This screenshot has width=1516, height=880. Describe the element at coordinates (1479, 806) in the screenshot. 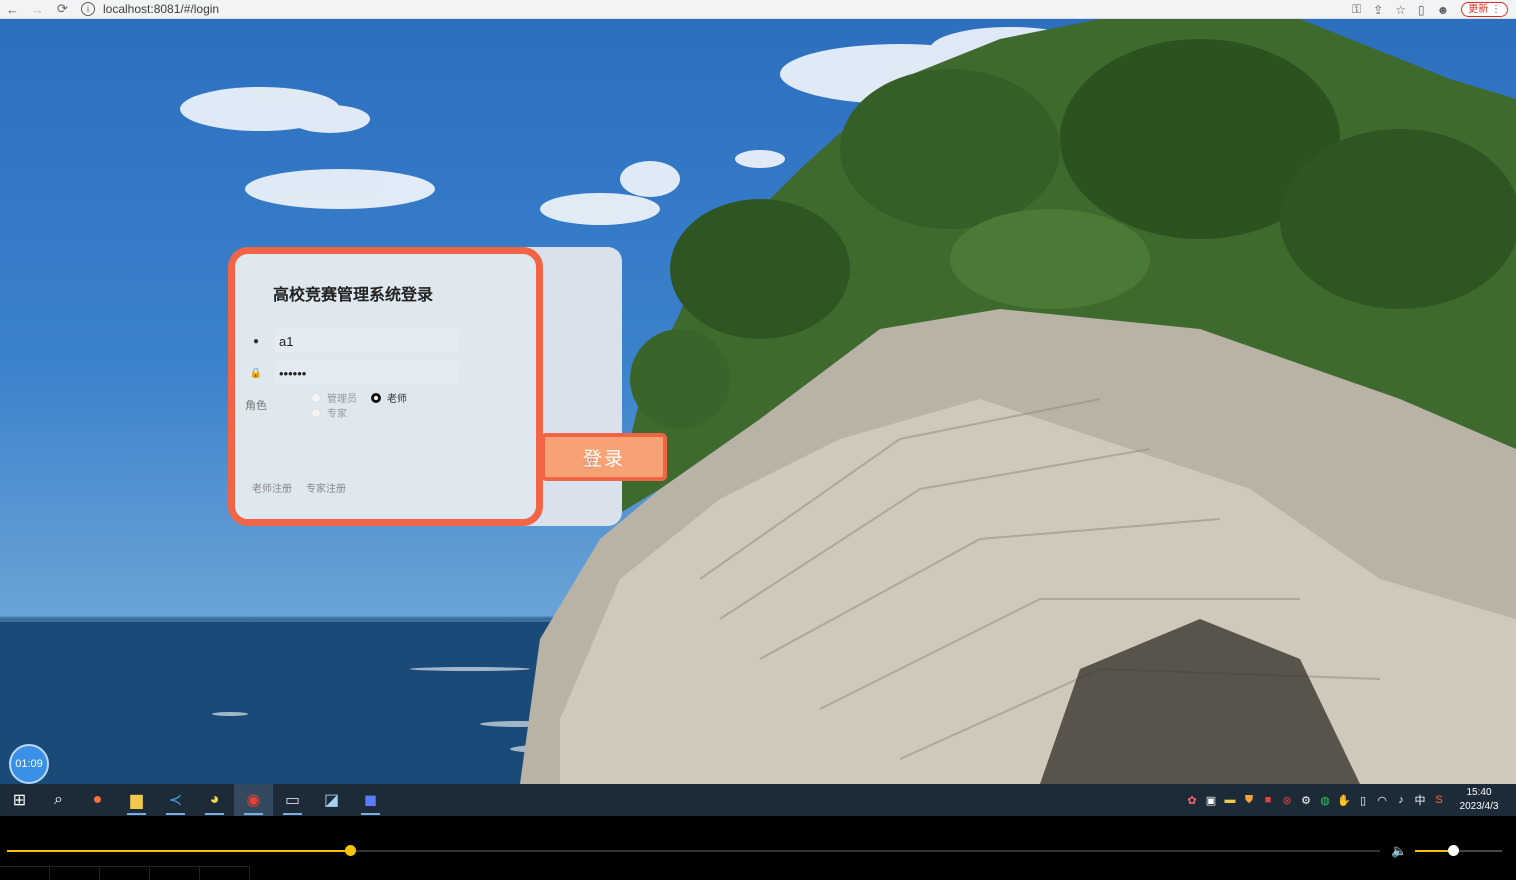

I see `clock-date: 2023/4/3` at that location.